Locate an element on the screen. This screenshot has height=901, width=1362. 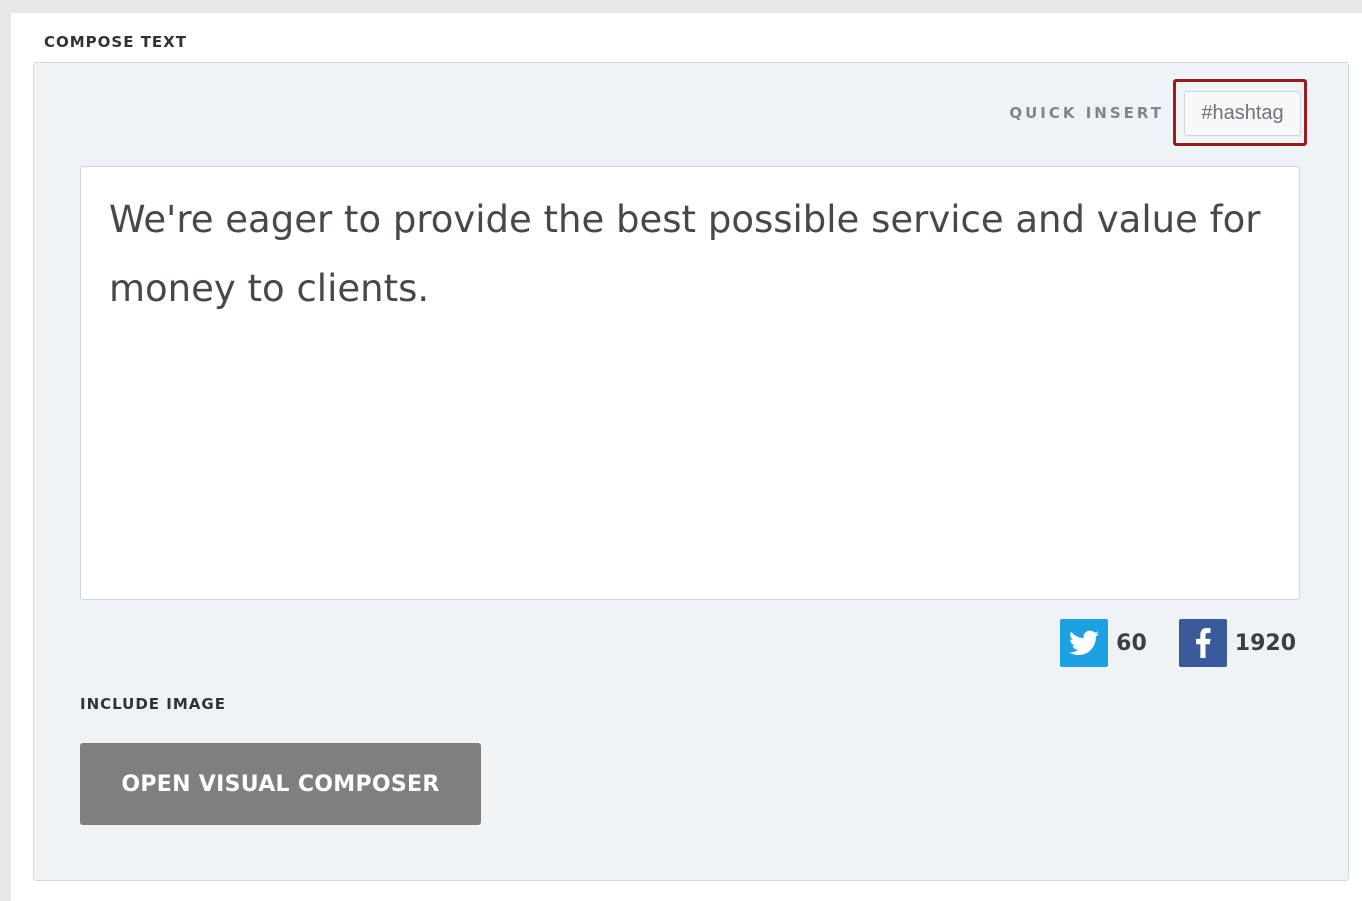
include-image-label: INCLUDE IMAGE is located at coordinates (153, 704).